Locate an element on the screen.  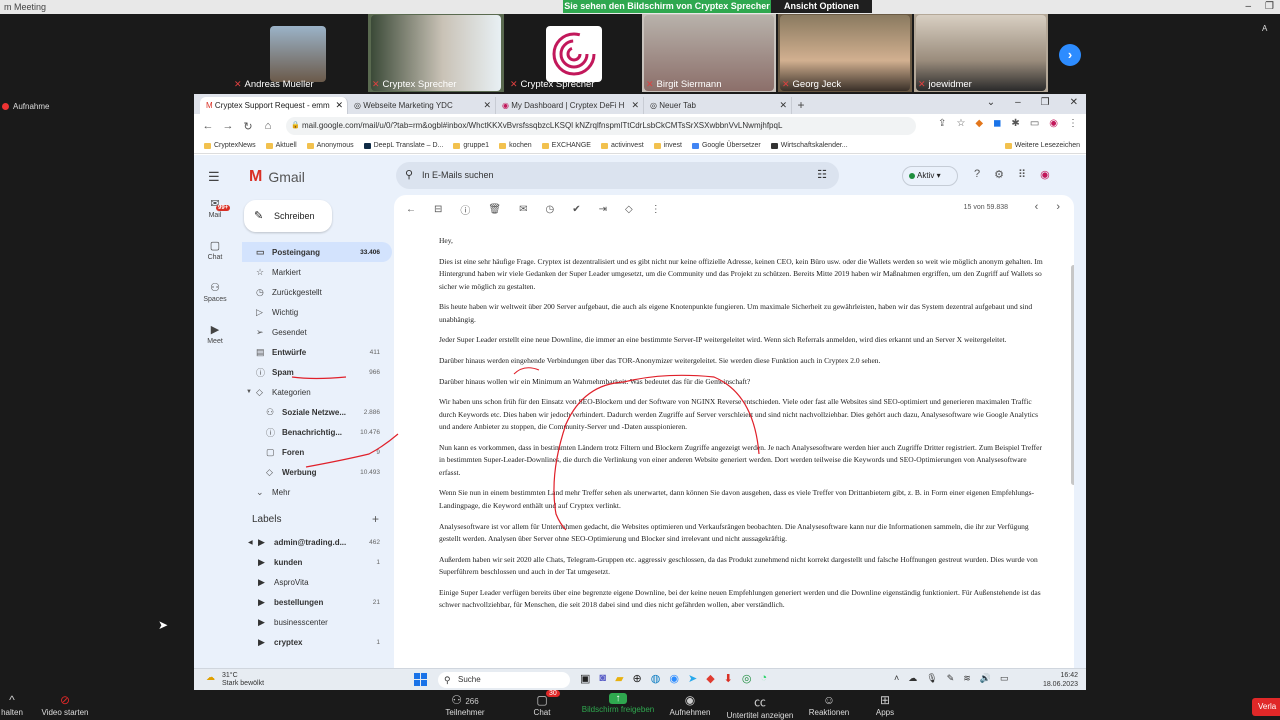
nav-updates: ⓘ Benachrichtig... 10.476 is located at coordinates (317, 432).